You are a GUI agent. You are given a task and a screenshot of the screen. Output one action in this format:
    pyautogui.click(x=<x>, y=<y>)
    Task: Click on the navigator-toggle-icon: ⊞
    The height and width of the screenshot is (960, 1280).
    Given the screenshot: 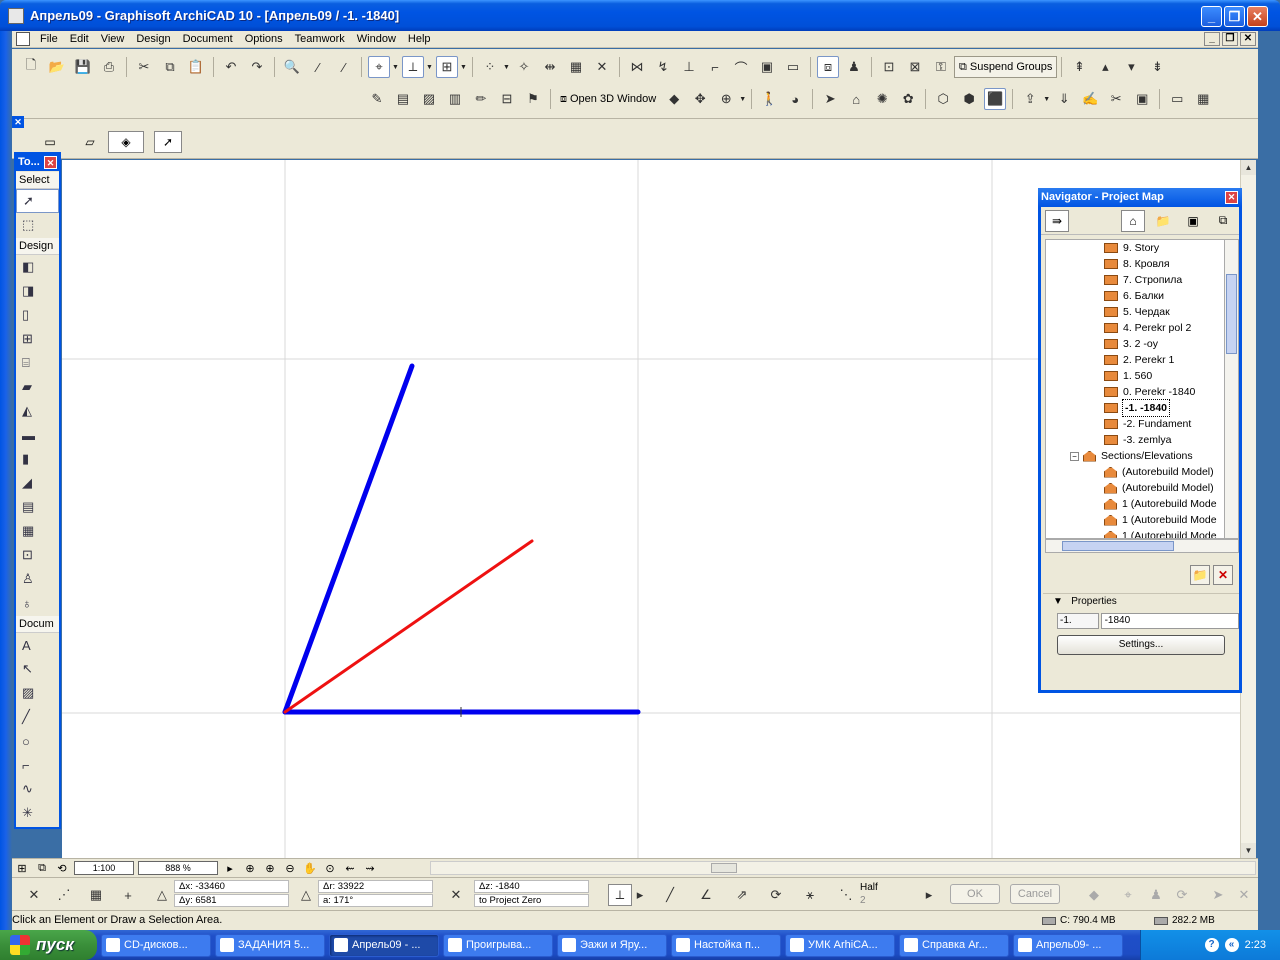 What is the action you would take?
    pyautogui.click(x=22, y=868)
    